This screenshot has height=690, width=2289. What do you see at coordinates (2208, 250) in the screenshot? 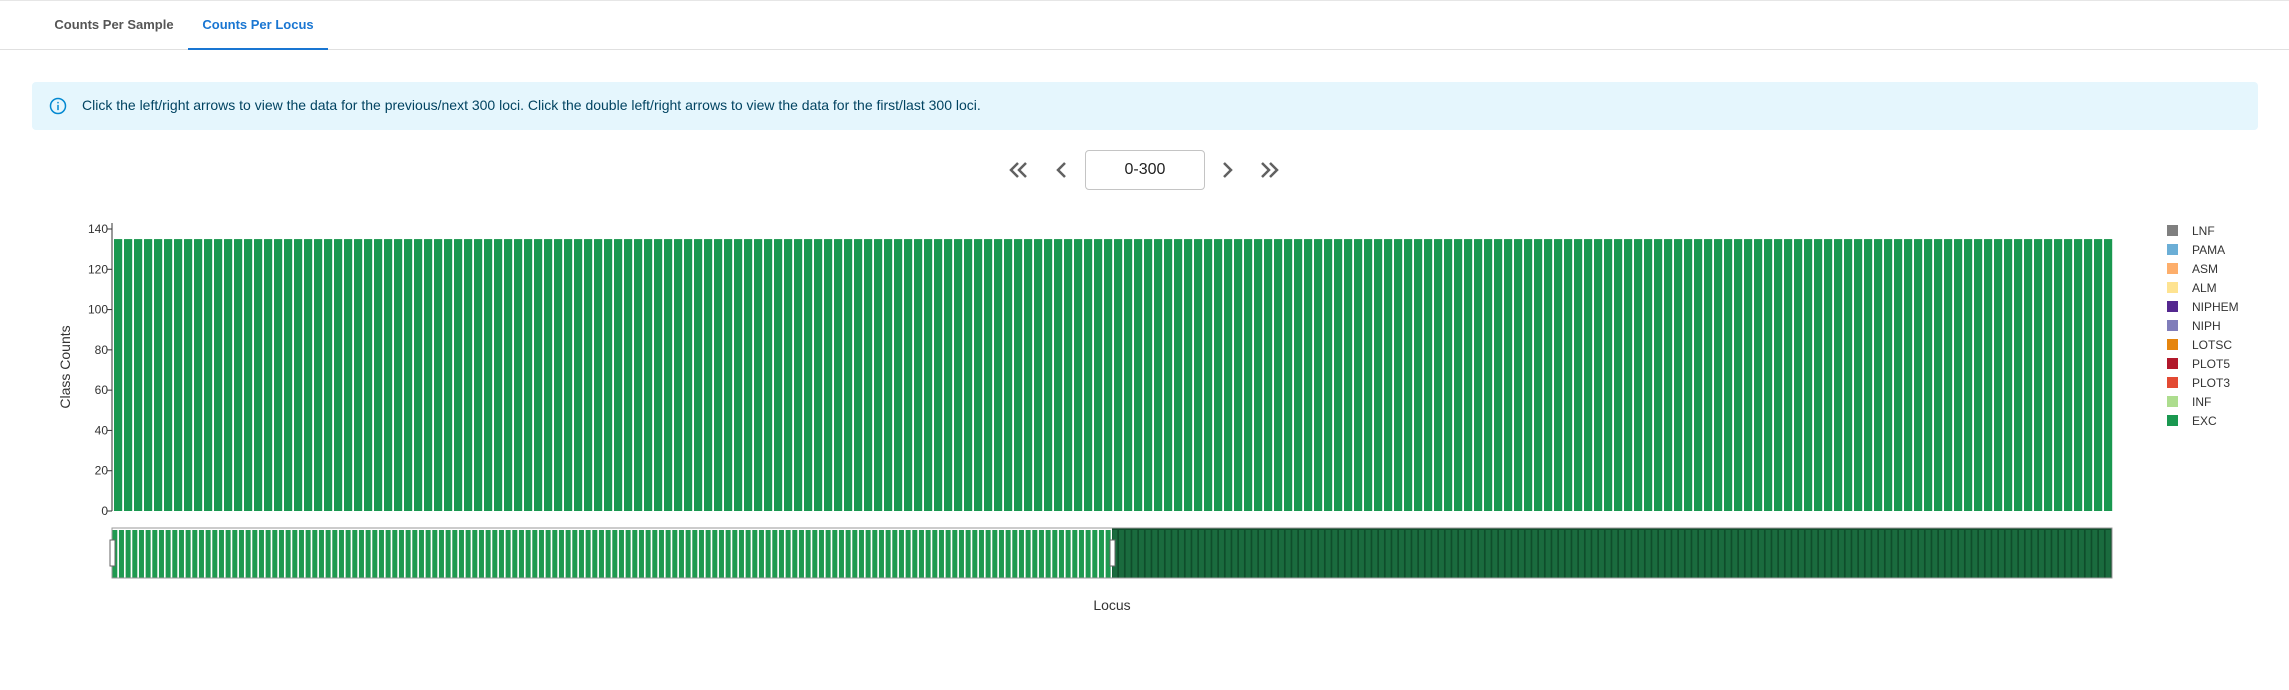
I see `legend-item-label: PAMA` at bounding box center [2208, 250].